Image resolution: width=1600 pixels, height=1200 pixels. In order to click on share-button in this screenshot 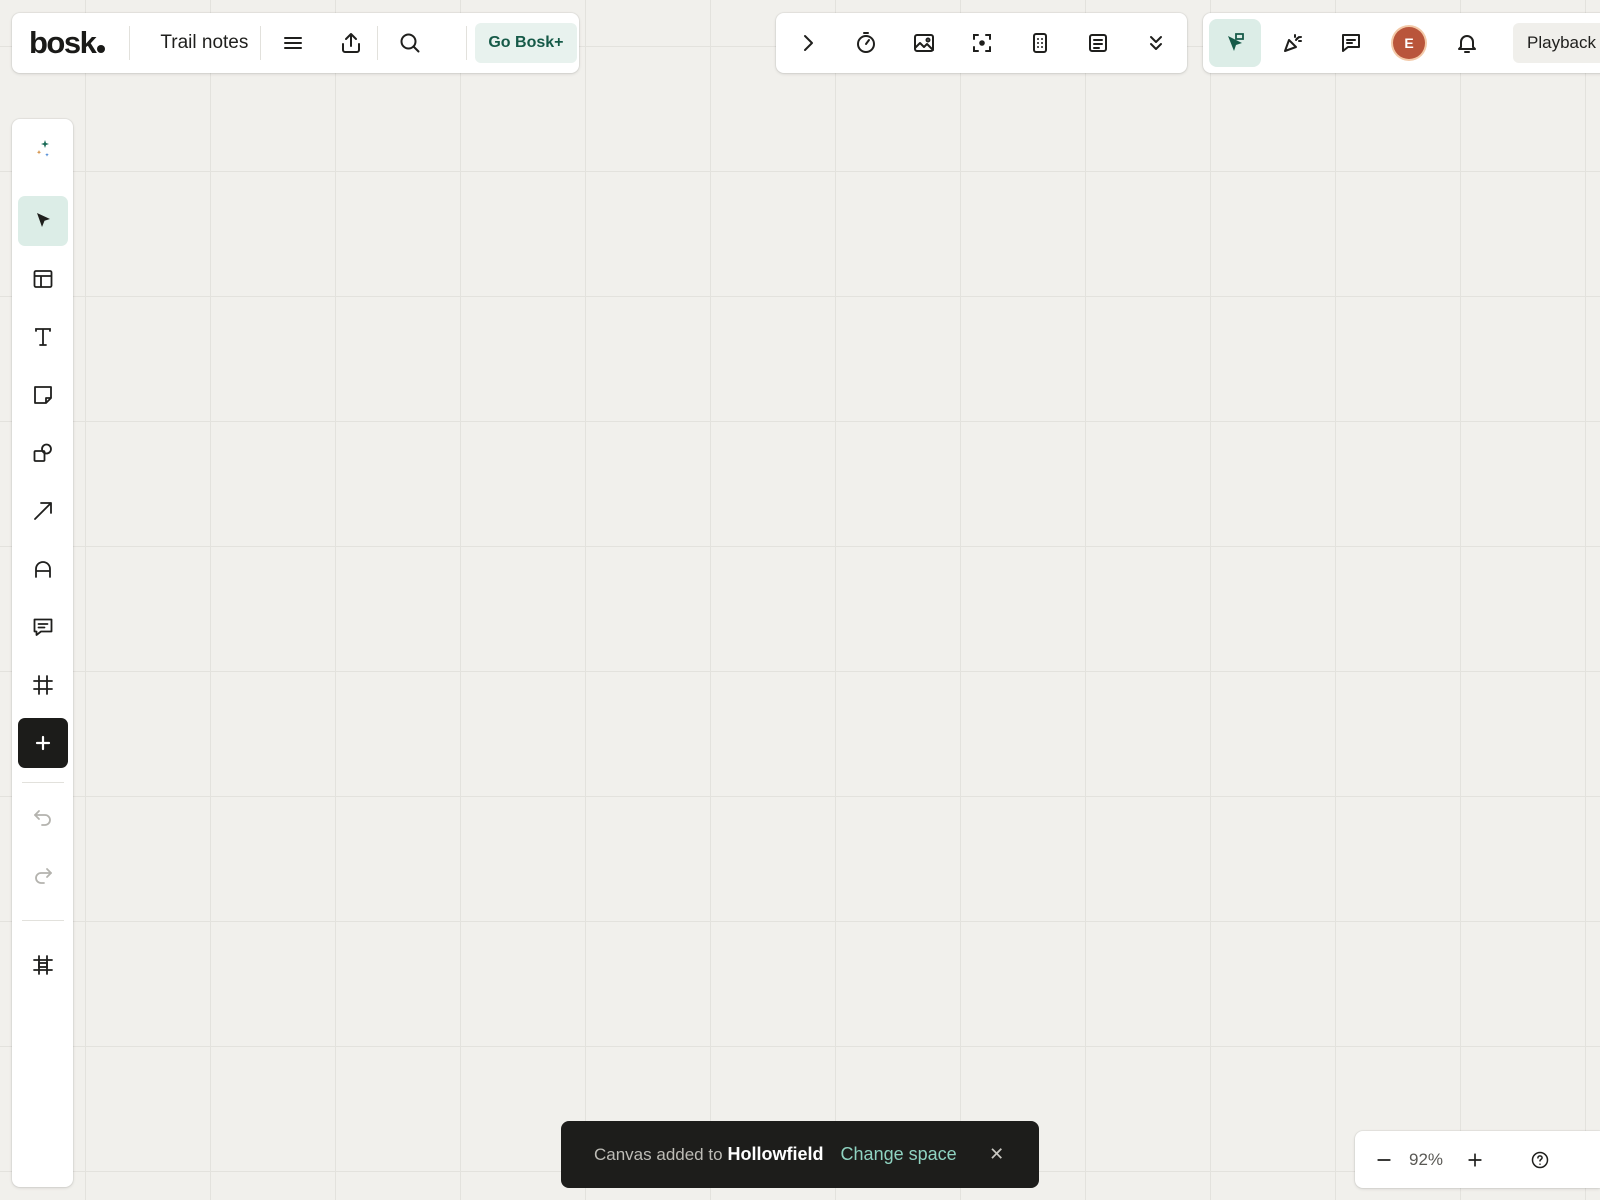, I will do `click(351, 43)`.